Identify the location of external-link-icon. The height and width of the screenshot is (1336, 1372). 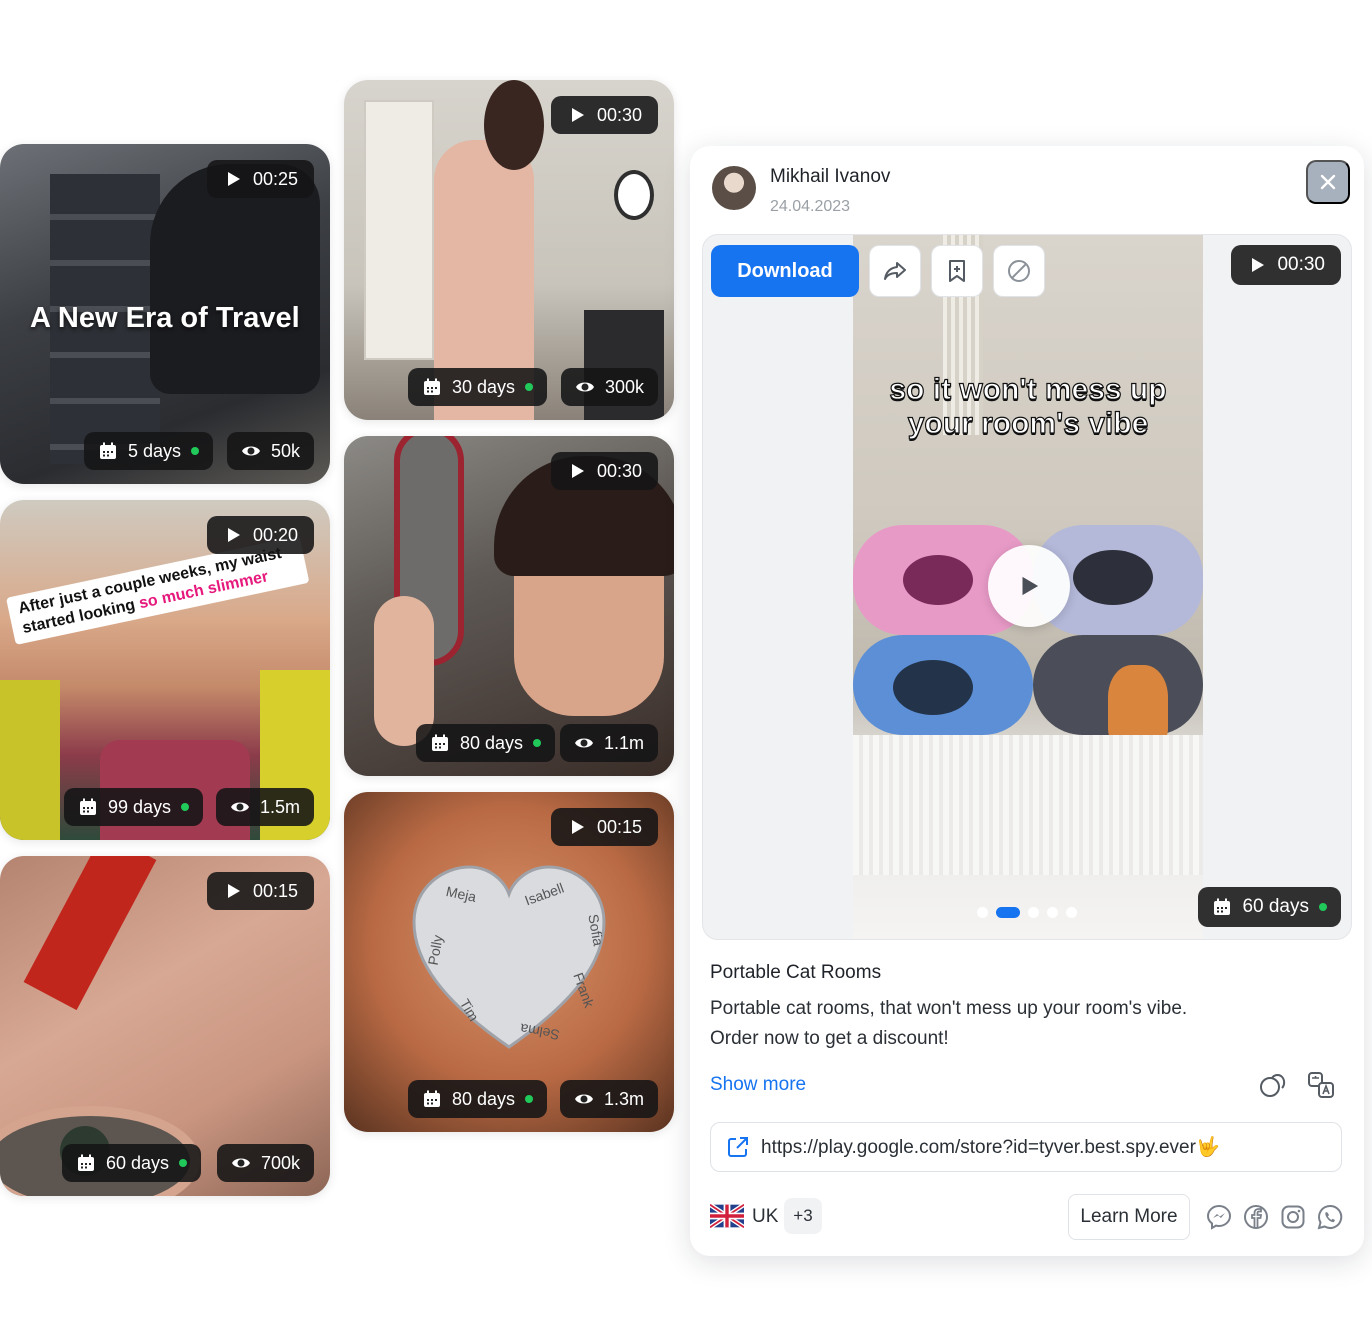
(738, 1147).